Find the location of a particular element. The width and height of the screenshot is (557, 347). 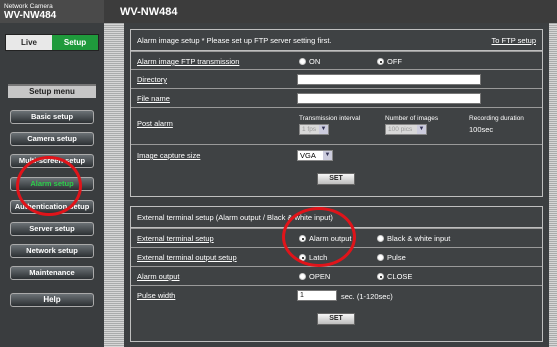

capture-size-value: VGA is located at coordinates (308, 155).